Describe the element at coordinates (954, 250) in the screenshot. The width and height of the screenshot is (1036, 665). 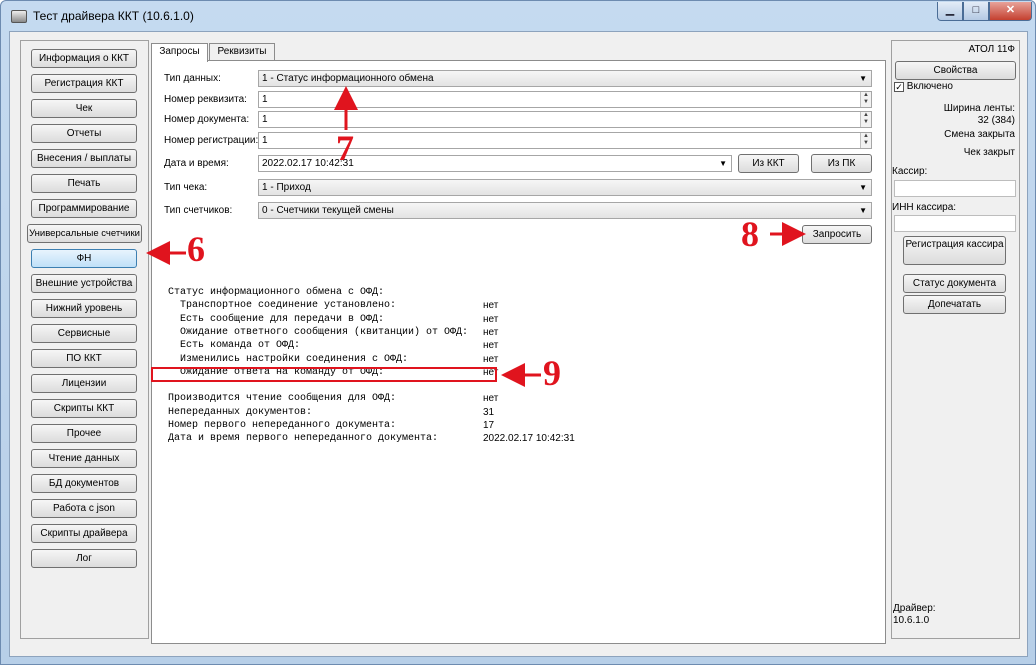
I see `register-cashier-button: Регистрация кассира` at that location.